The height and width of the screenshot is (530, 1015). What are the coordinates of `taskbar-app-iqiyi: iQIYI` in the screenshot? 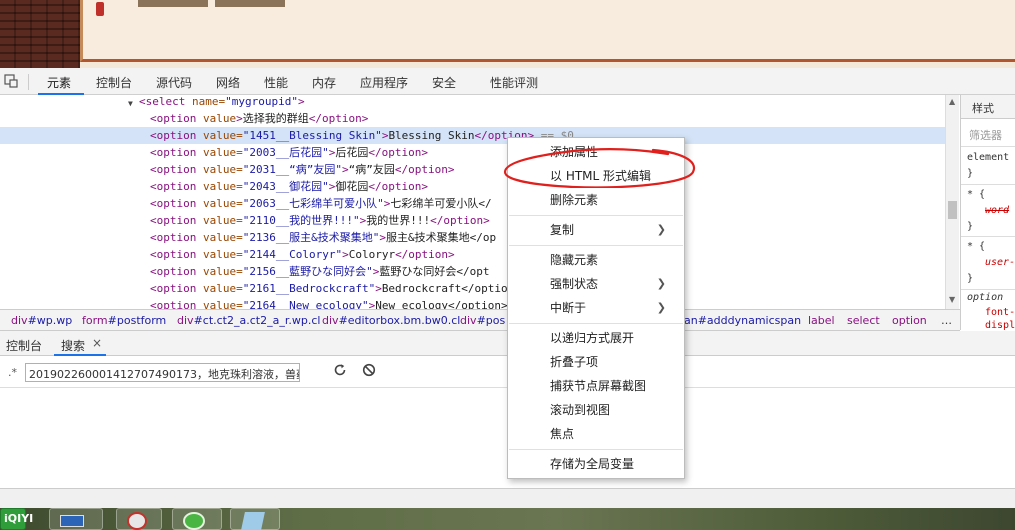 It's located at (16, 519).